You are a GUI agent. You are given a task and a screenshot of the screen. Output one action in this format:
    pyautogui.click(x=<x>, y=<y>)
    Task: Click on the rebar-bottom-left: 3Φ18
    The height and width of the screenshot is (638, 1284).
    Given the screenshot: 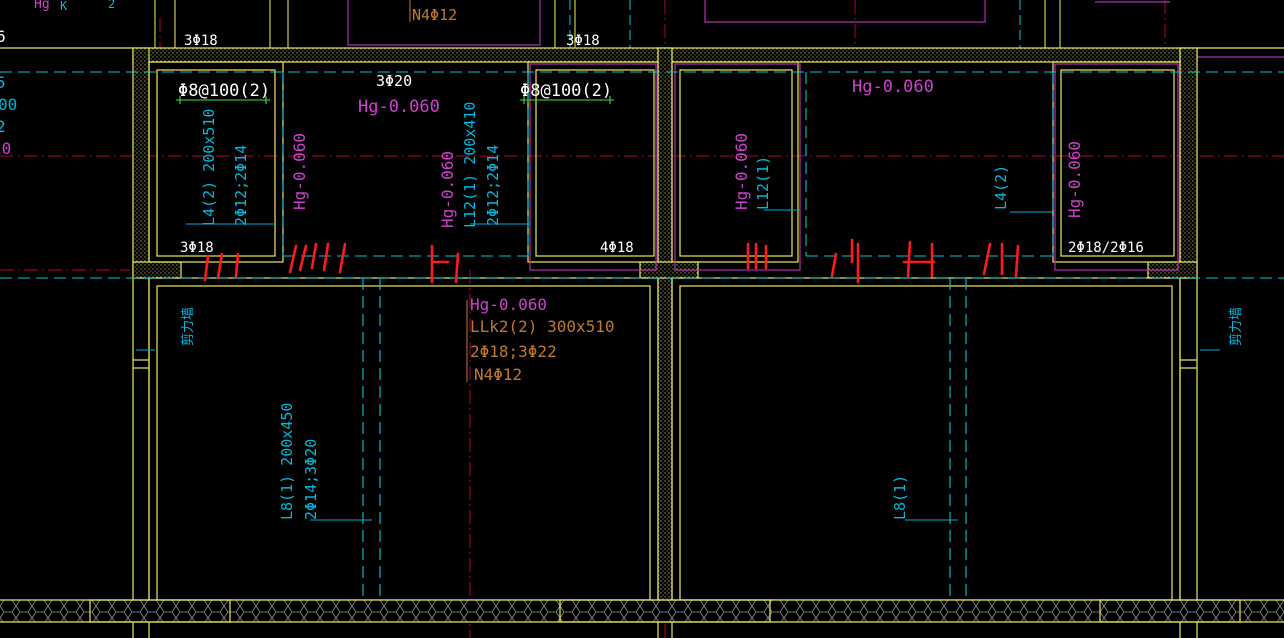 What is the action you would take?
    pyautogui.click(x=197, y=248)
    